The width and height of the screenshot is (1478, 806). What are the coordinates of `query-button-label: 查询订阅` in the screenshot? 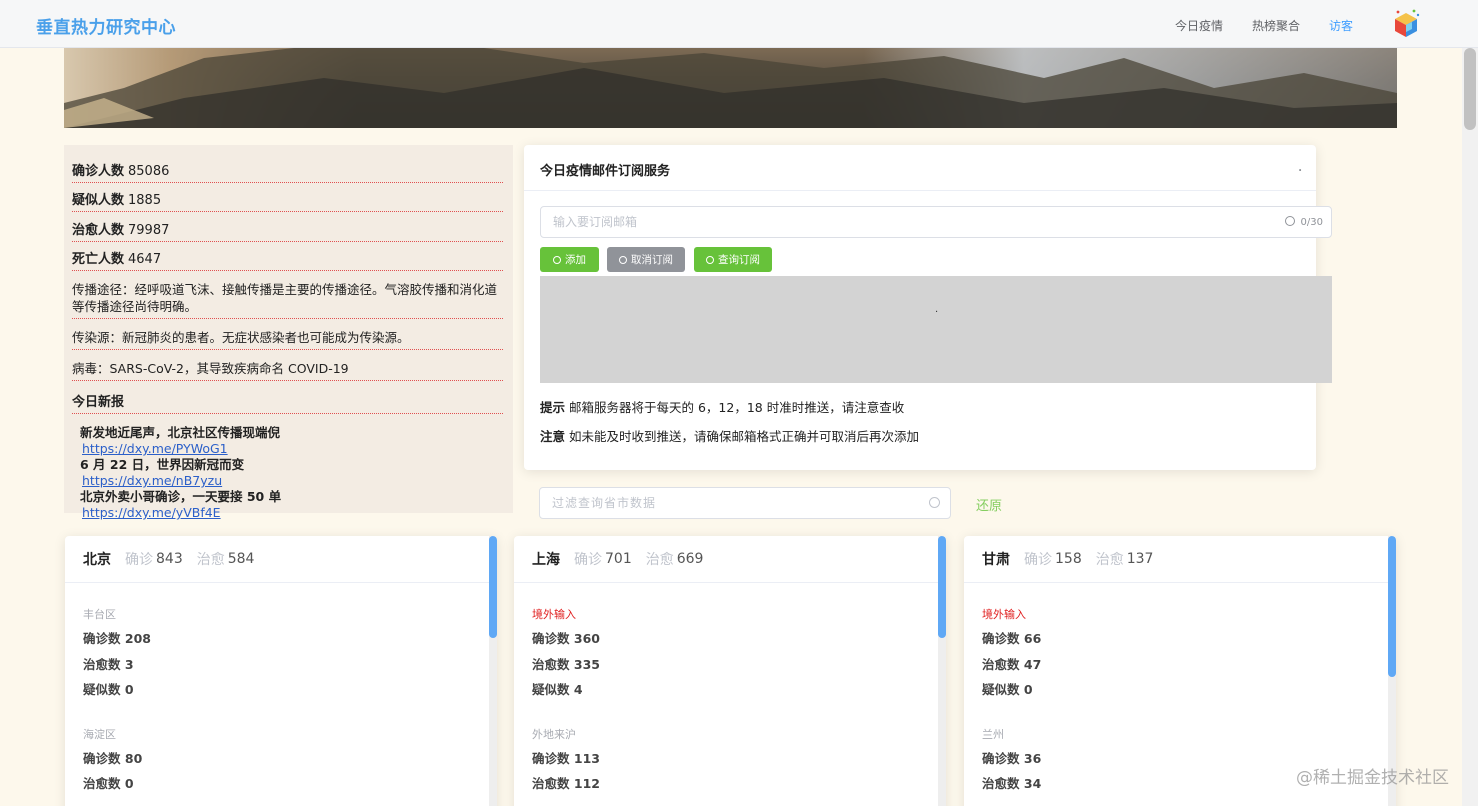 It's located at (739, 260).